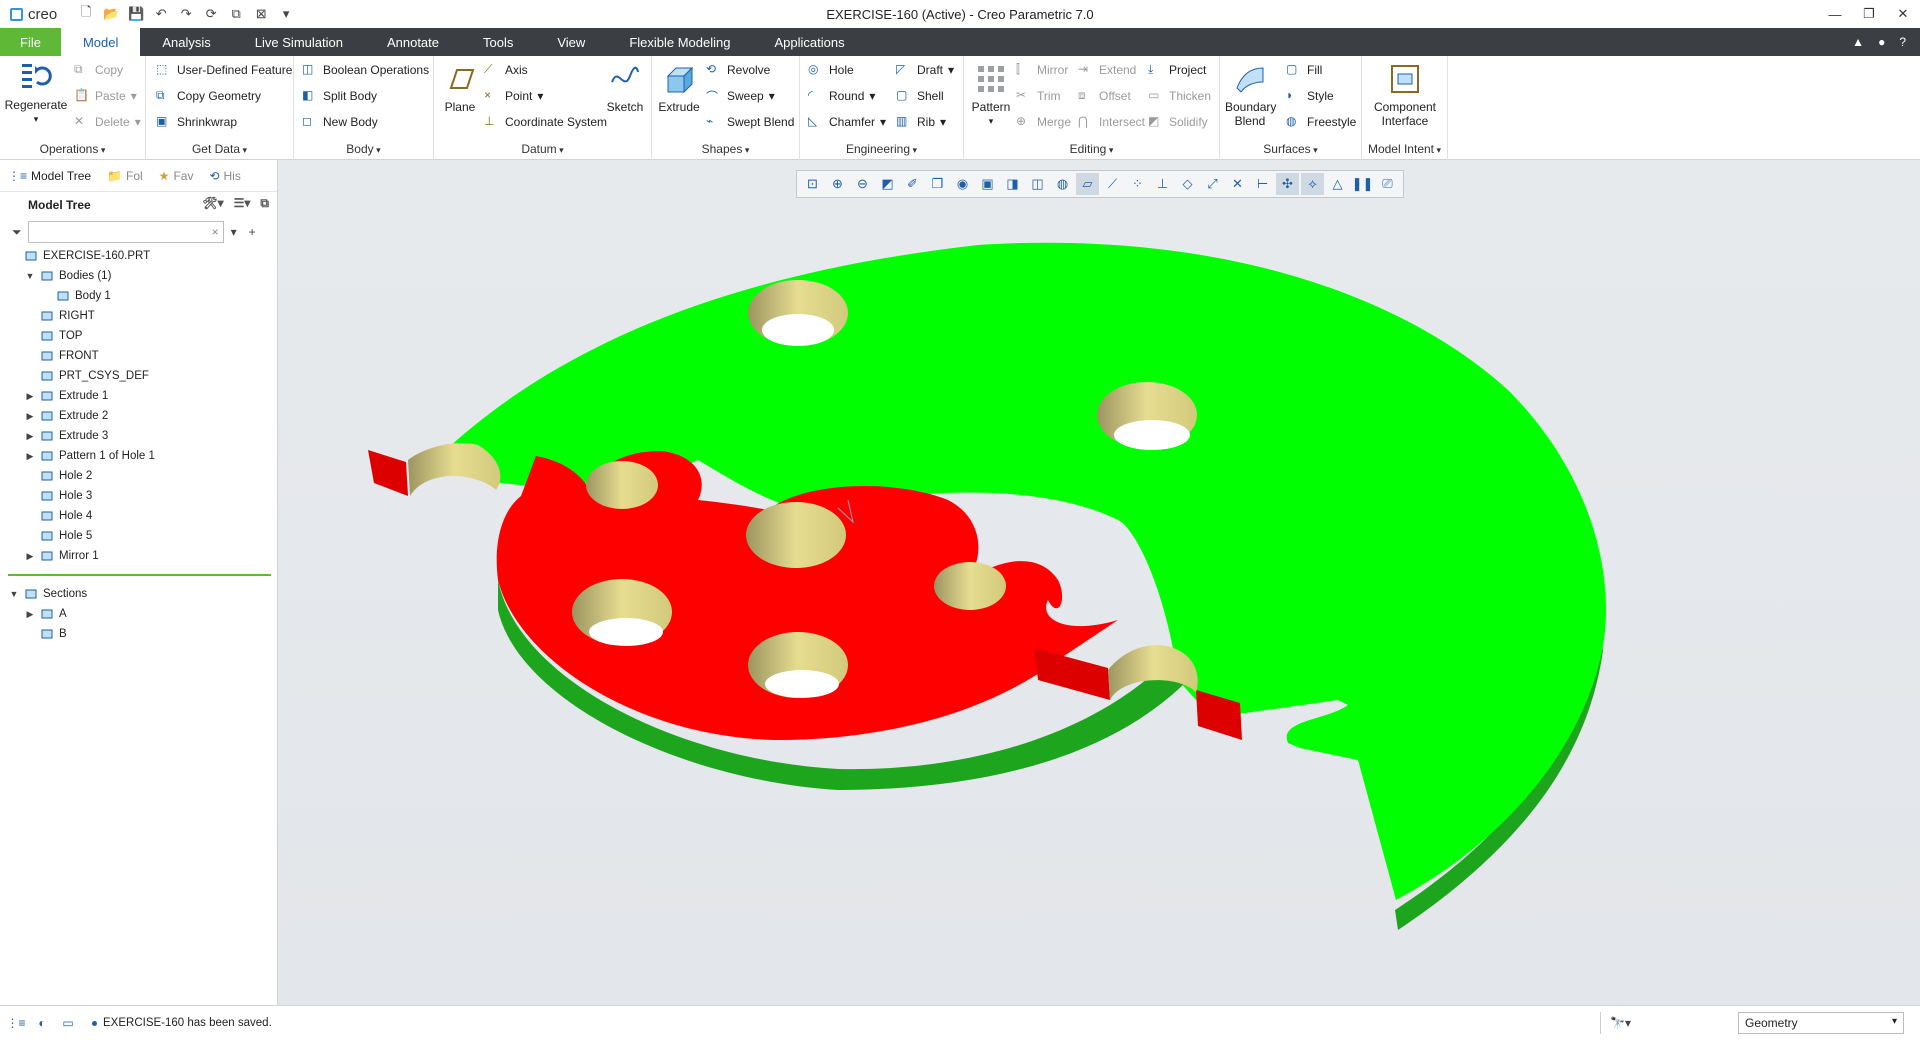  I want to click on trim-button: ✂ Trim, so click(1038, 96).